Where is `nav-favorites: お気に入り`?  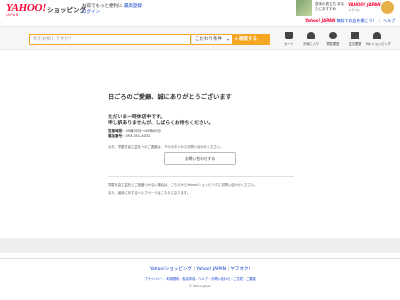
nav-favorites: お気に入り is located at coordinates (311, 39).